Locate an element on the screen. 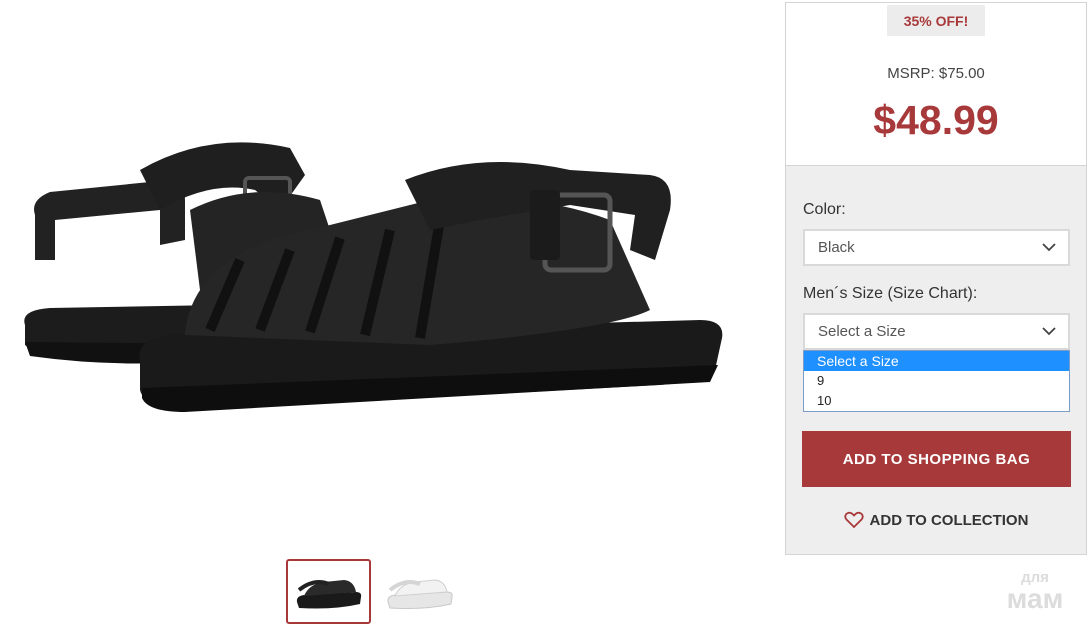  size-option: Select a Size is located at coordinates (936, 361).